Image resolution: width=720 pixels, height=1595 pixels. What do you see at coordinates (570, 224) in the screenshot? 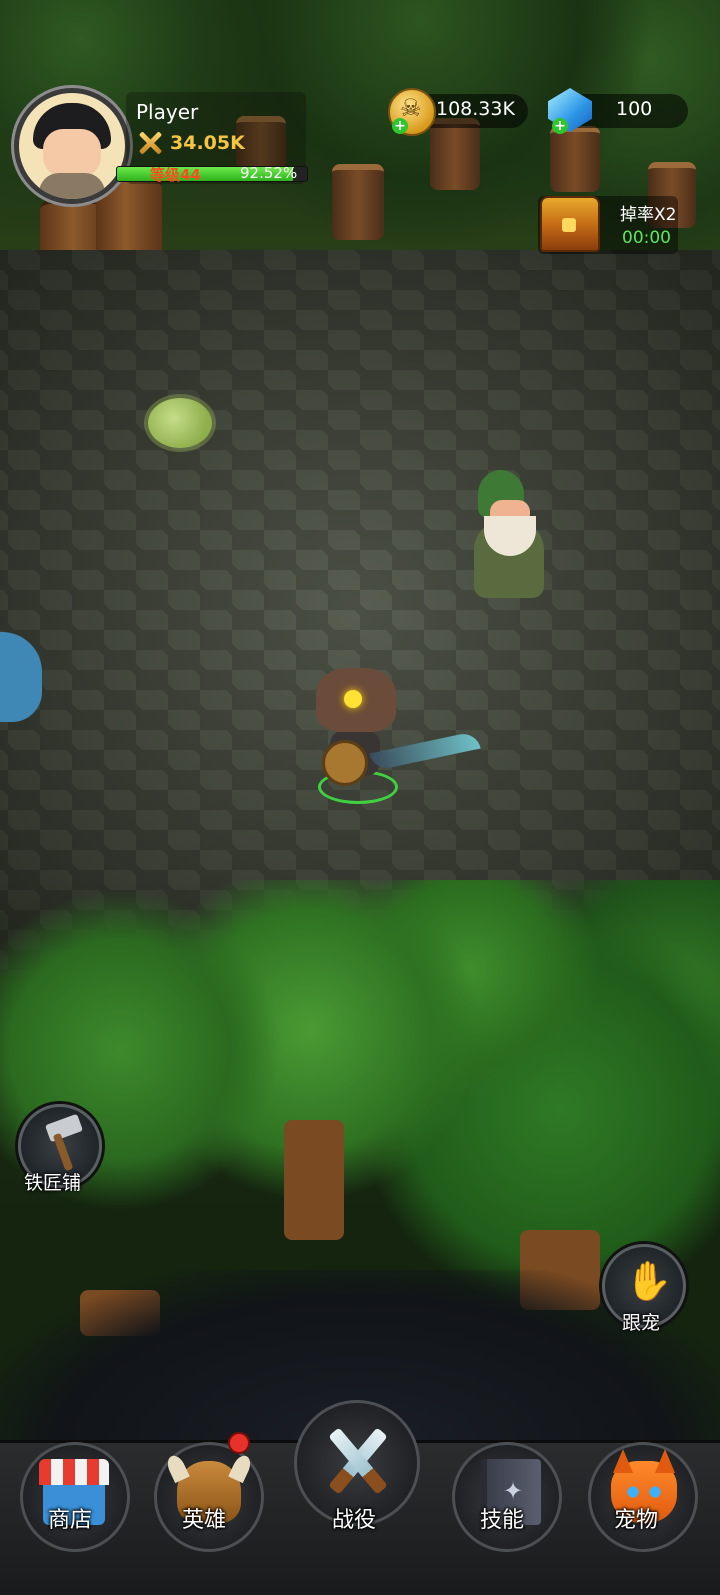
I see `treasure-chest-icon` at bounding box center [570, 224].